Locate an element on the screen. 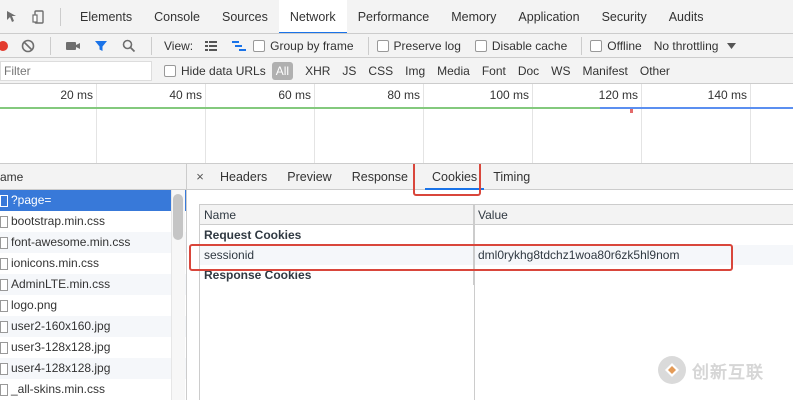 Image resolution: width=793 pixels, height=400 pixels. filter-font: Font is located at coordinates (494, 71).